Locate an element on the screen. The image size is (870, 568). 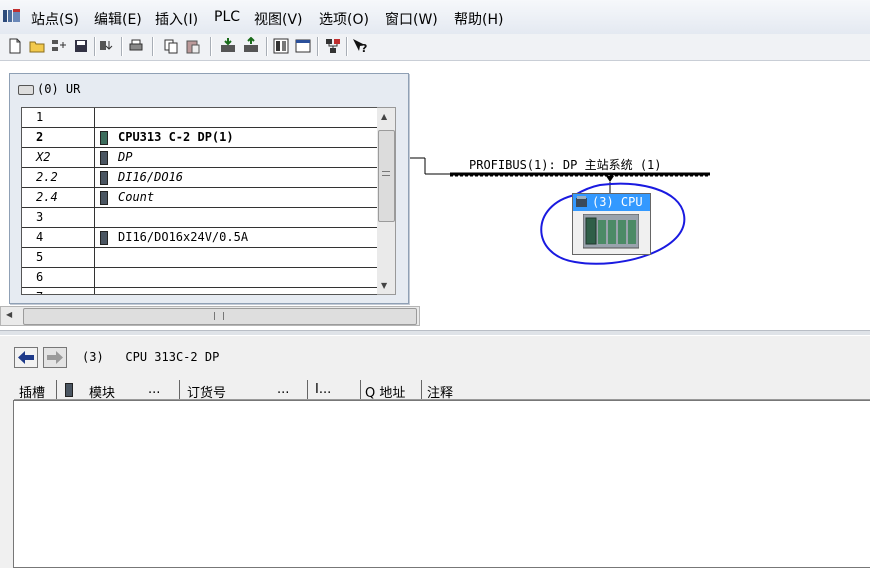
accessible-nodes-icon is located at coordinates (59, 46).